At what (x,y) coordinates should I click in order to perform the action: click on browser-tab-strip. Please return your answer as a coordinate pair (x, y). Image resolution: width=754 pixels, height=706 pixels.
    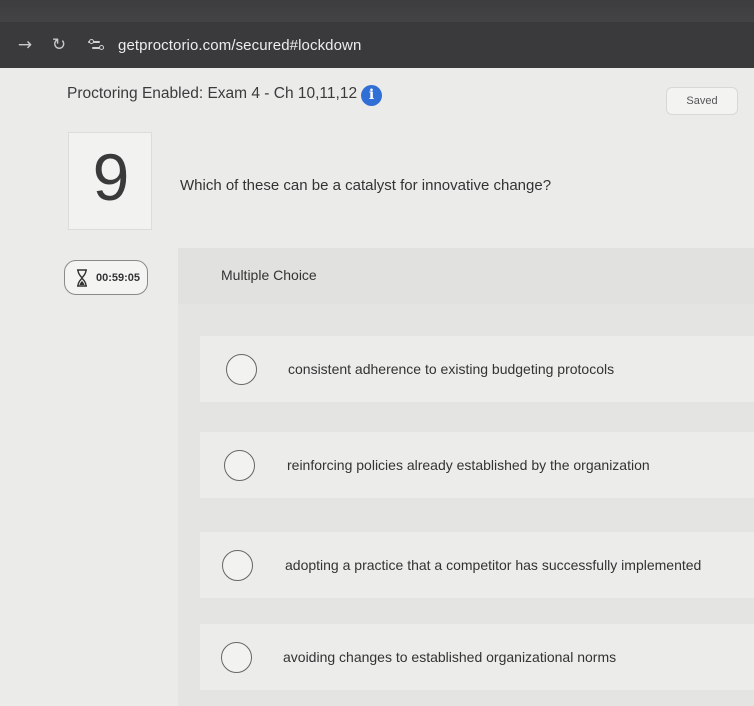
    Looking at the image, I should click on (377, 11).